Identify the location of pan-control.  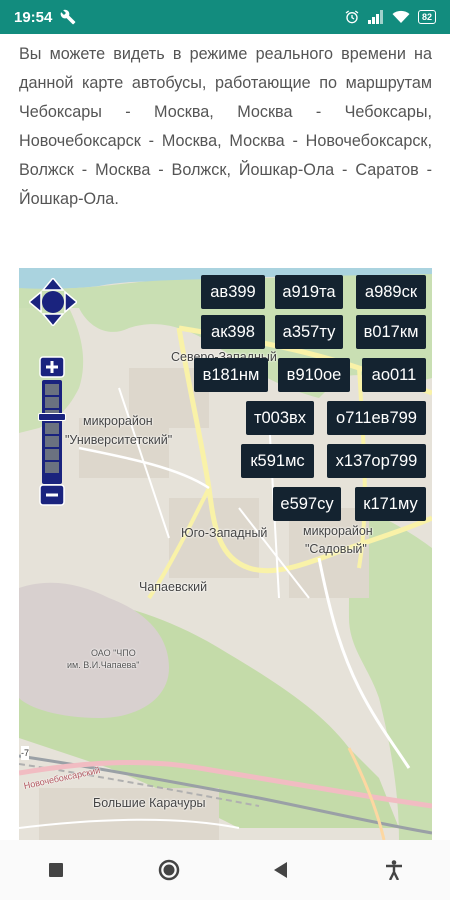
(53, 302).